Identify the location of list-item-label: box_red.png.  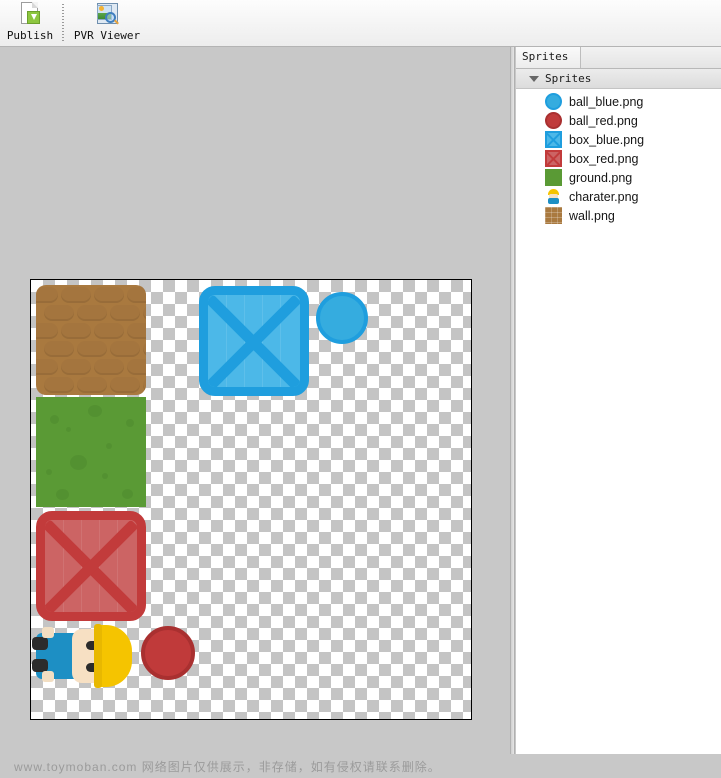
(604, 158).